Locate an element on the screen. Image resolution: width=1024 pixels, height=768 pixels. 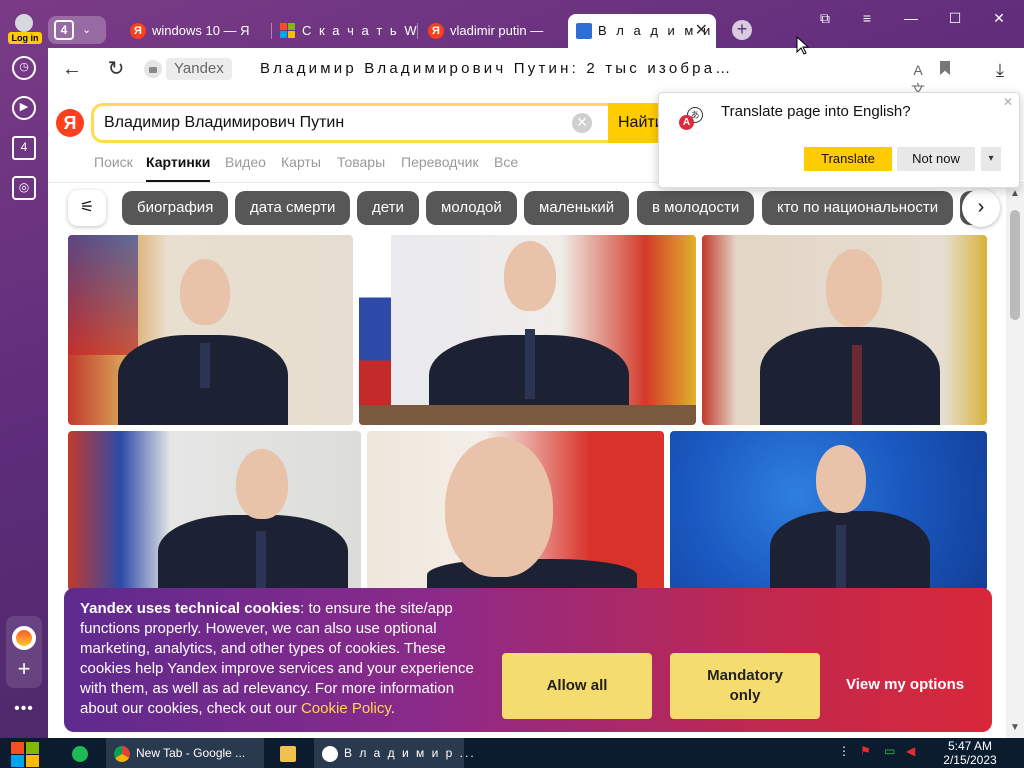
chevron-right-icon: › is located at coordinates (981, 208).